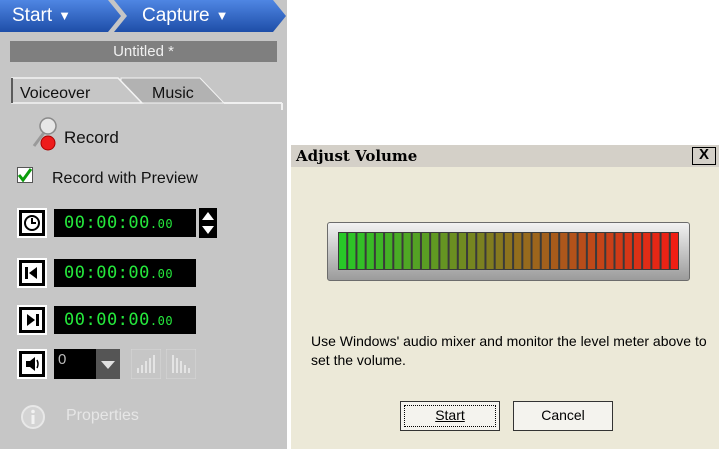 The height and width of the screenshot is (449, 719). I want to click on mark-in-timecode: 00:00:00.00, so click(125, 273).